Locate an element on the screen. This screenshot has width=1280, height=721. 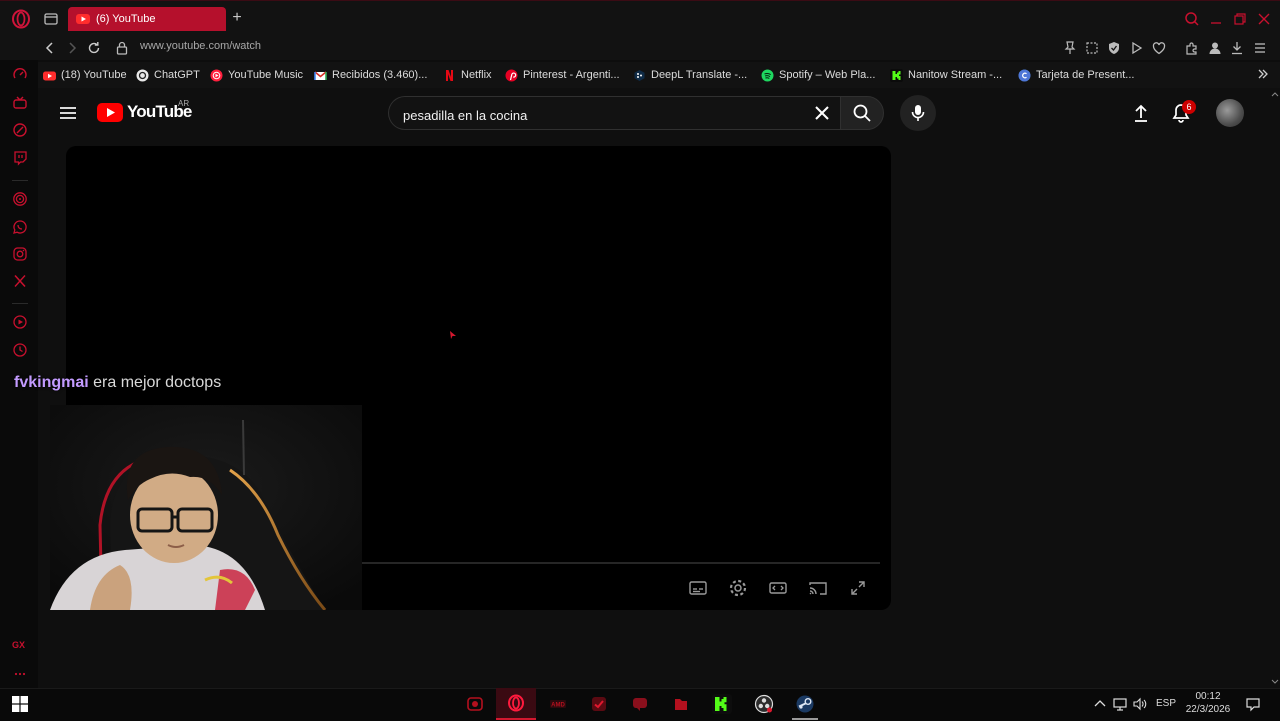
windows-start-icon is located at coordinates (20, 704).